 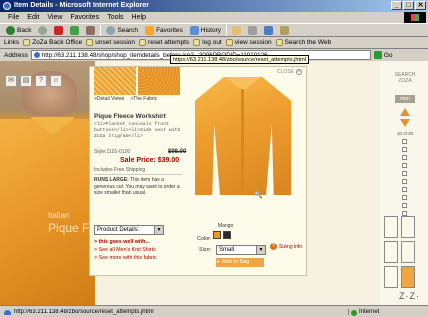 I want to click on info-icon: ?, so click(x=273, y=246).